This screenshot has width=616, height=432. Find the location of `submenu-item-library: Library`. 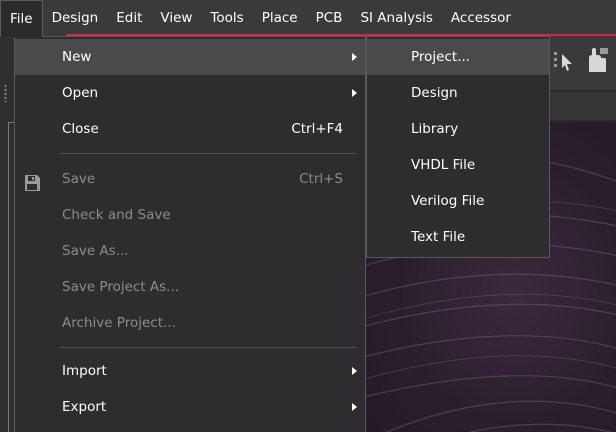

submenu-item-library: Library is located at coordinates (458, 129).